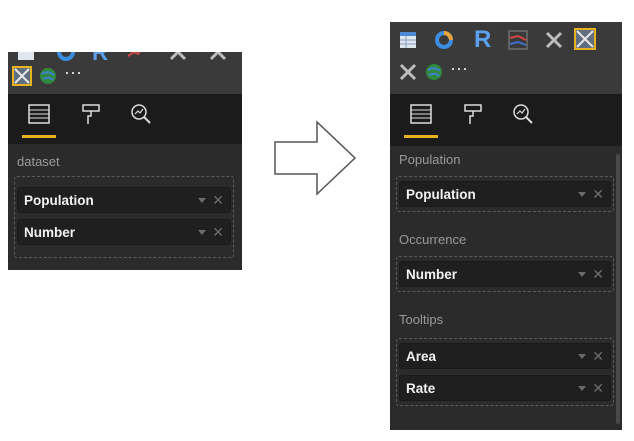 The width and height of the screenshot is (634, 441). I want to click on field-well-dataset: Population ✕ Number ✕, so click(124, 217).